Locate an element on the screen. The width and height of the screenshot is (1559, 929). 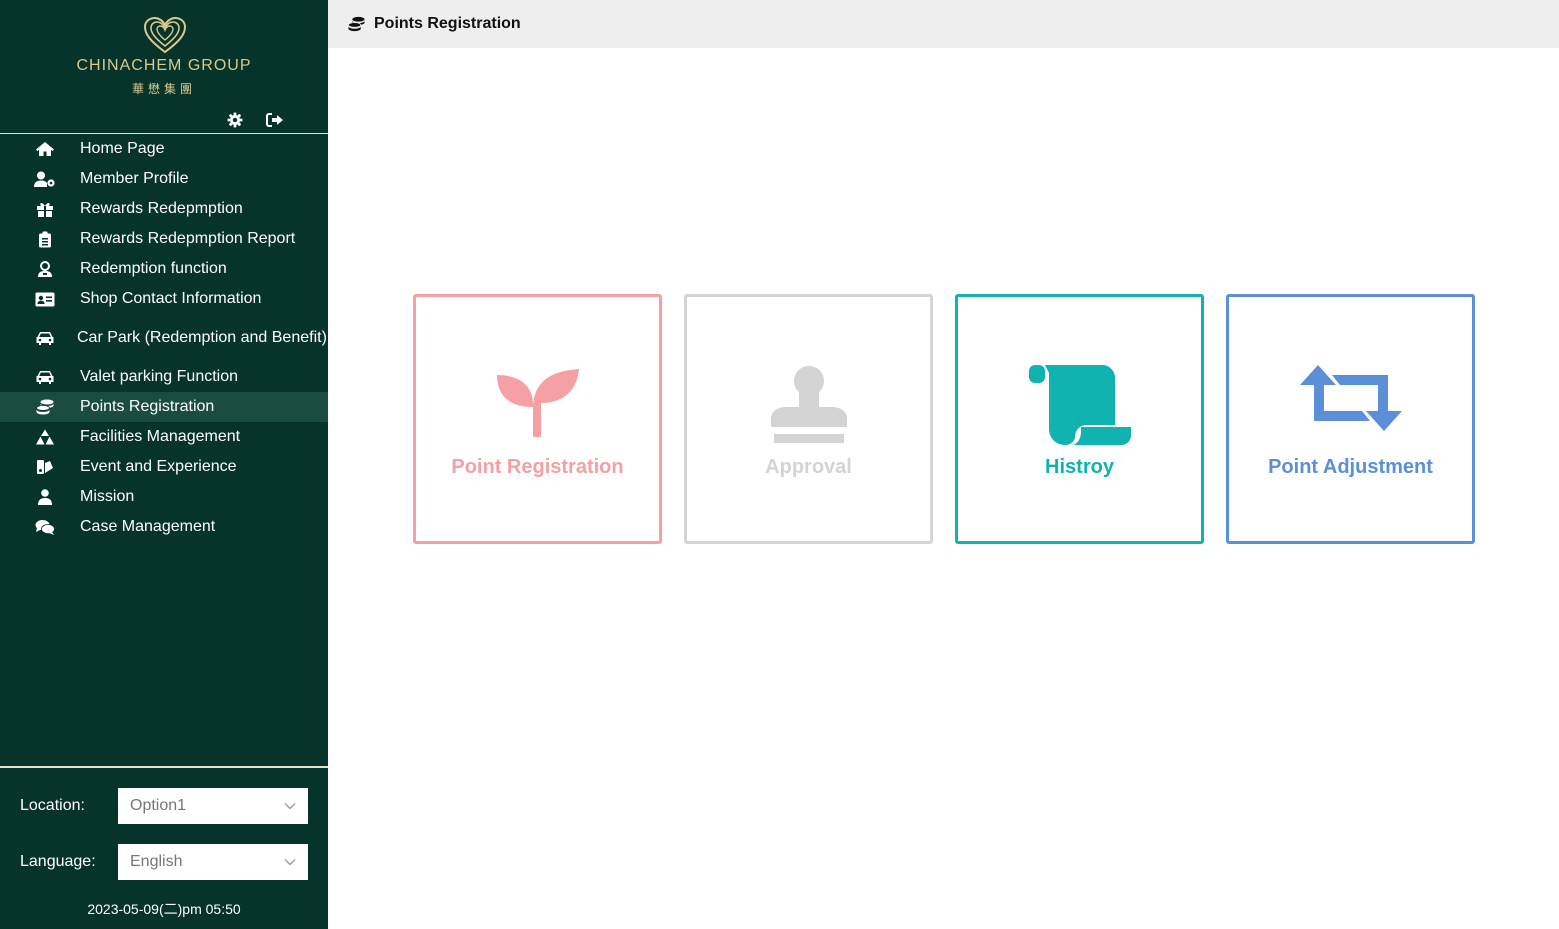
sidebar-item-label: Points Registration is located at coordinates (147, 406).